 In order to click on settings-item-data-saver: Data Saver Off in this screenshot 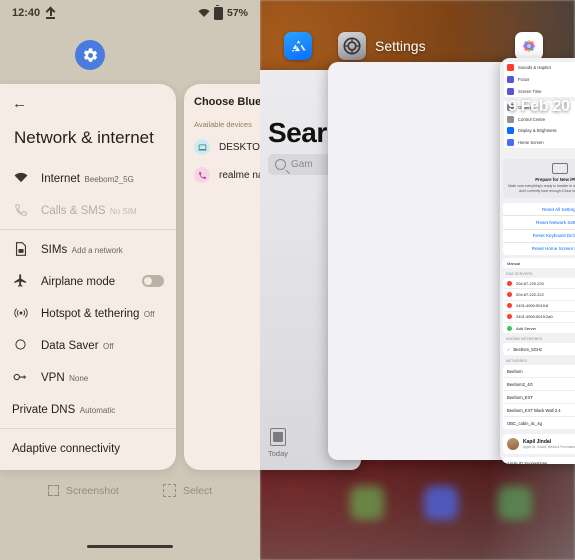, I will do `click(88, 345)`.